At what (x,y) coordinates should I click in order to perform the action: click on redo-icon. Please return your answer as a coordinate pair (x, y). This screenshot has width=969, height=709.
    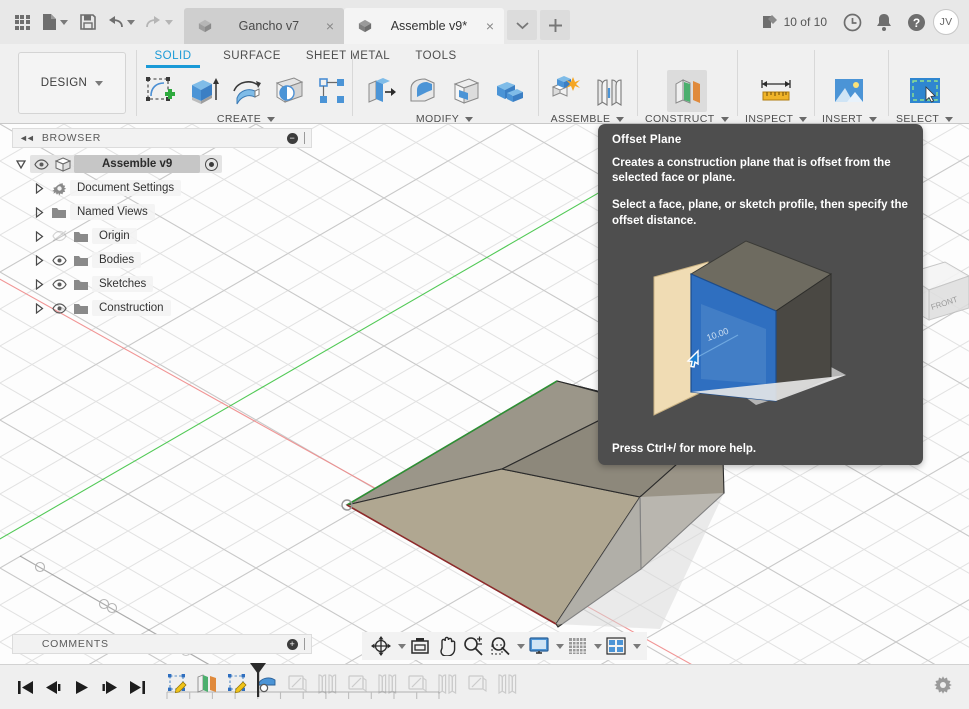
    Looking at the image, I should click on (159, 22).